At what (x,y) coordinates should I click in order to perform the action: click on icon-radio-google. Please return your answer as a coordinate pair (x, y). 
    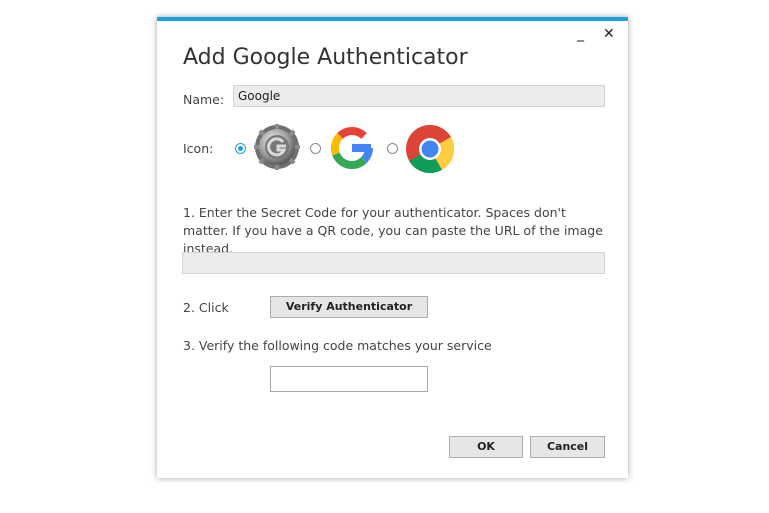
    Looking at the image, I should click on (315, 148).